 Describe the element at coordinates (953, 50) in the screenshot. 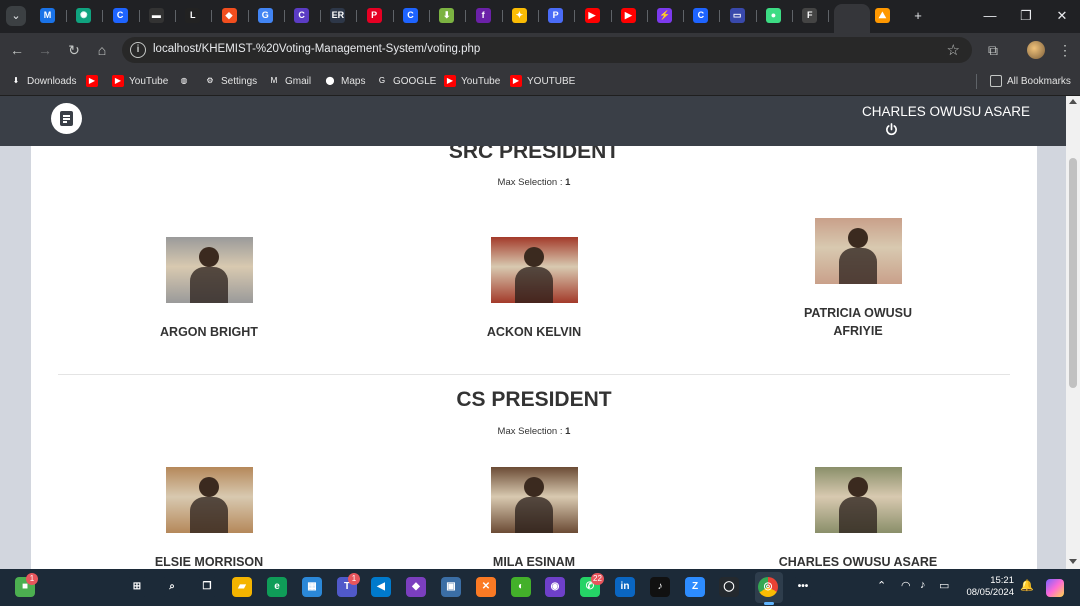

I see `bookmark-star-icon: ☆` at that location.